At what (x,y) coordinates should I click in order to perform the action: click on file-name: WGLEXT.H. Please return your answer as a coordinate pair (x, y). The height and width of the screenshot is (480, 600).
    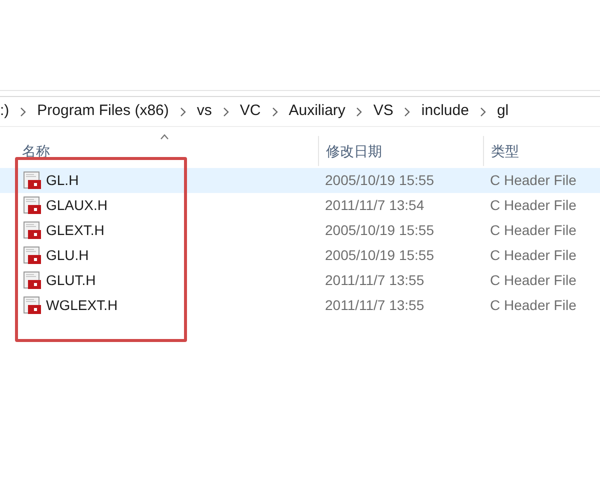
    Looking at the image, I should click on (82, 305).